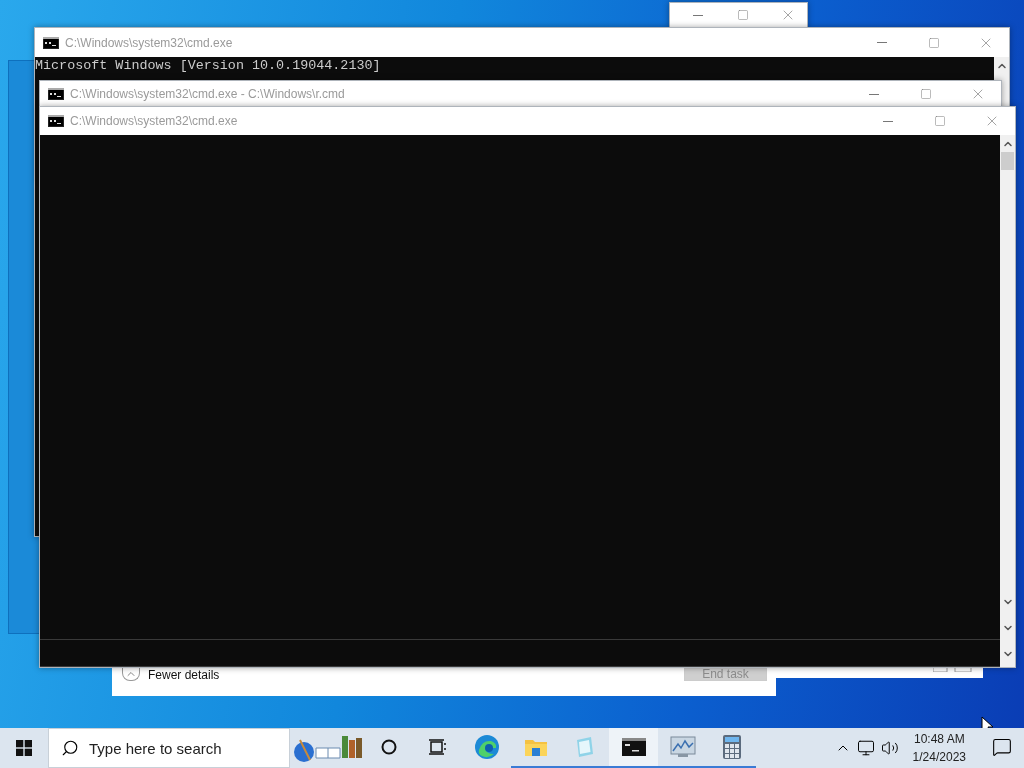 Image resolution: width=1024 pixels, height=768 pixels. Describe the element at coordinates (169, 748) in the screenshot. I see `search-field: Type here to search` at that location.